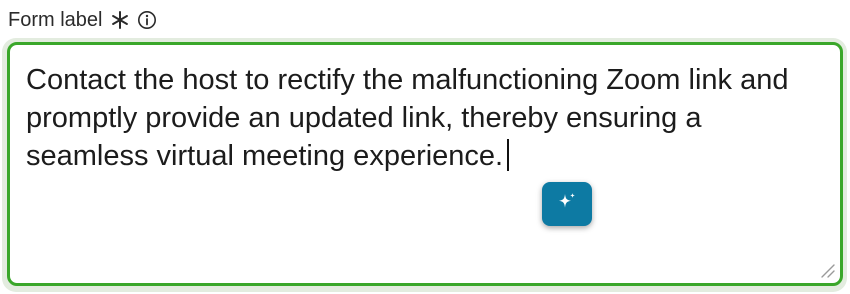 The image size is (850, 294). I want to click on form-label-row: Form label, so click(83, 20).